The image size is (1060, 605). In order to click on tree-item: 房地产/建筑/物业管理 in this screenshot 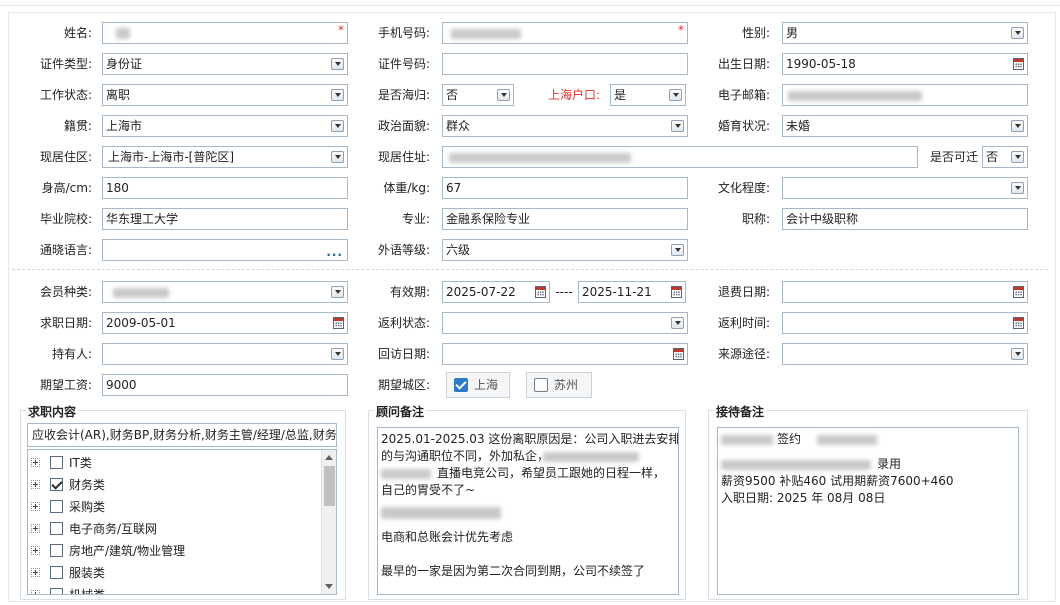, I will do `click(173, 551)`.